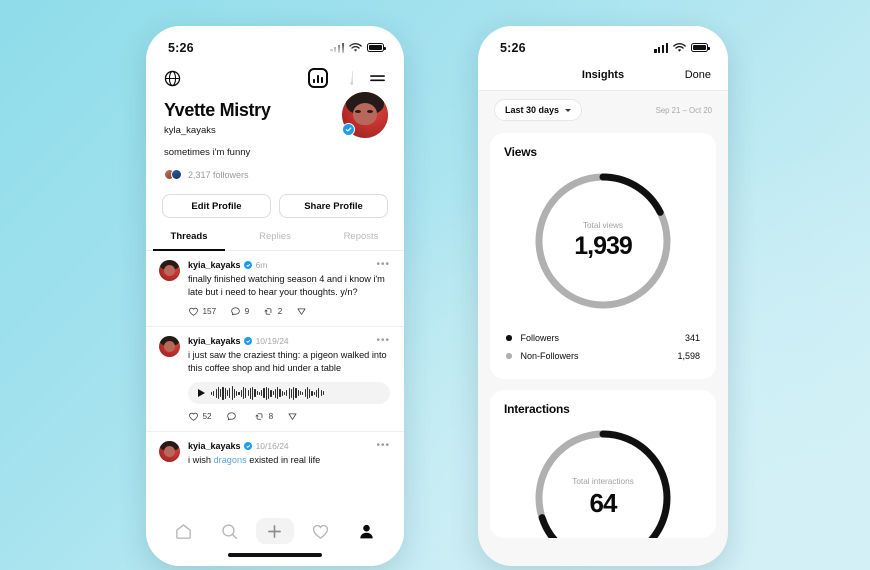 The width and height of the screenshot is (870, 570). I want to click on legend-dot-followers, so click(509, 338).